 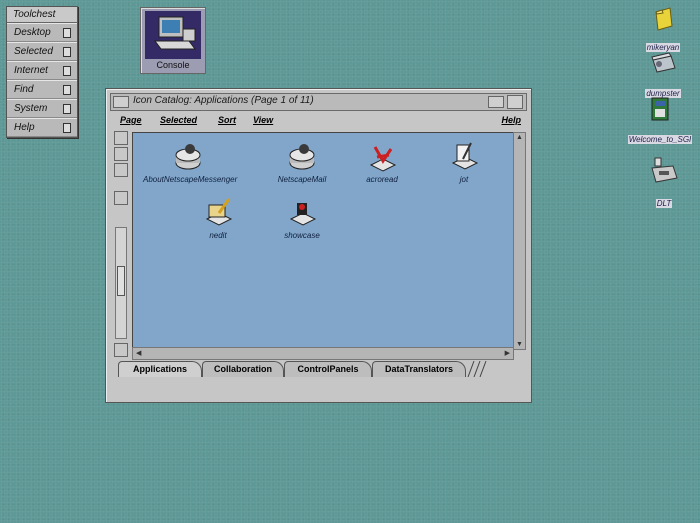 What do you see at coordinates (42, 89) in the screenshot?
I see `toolchest-item-find: Find` at bounding box center [42, 89].